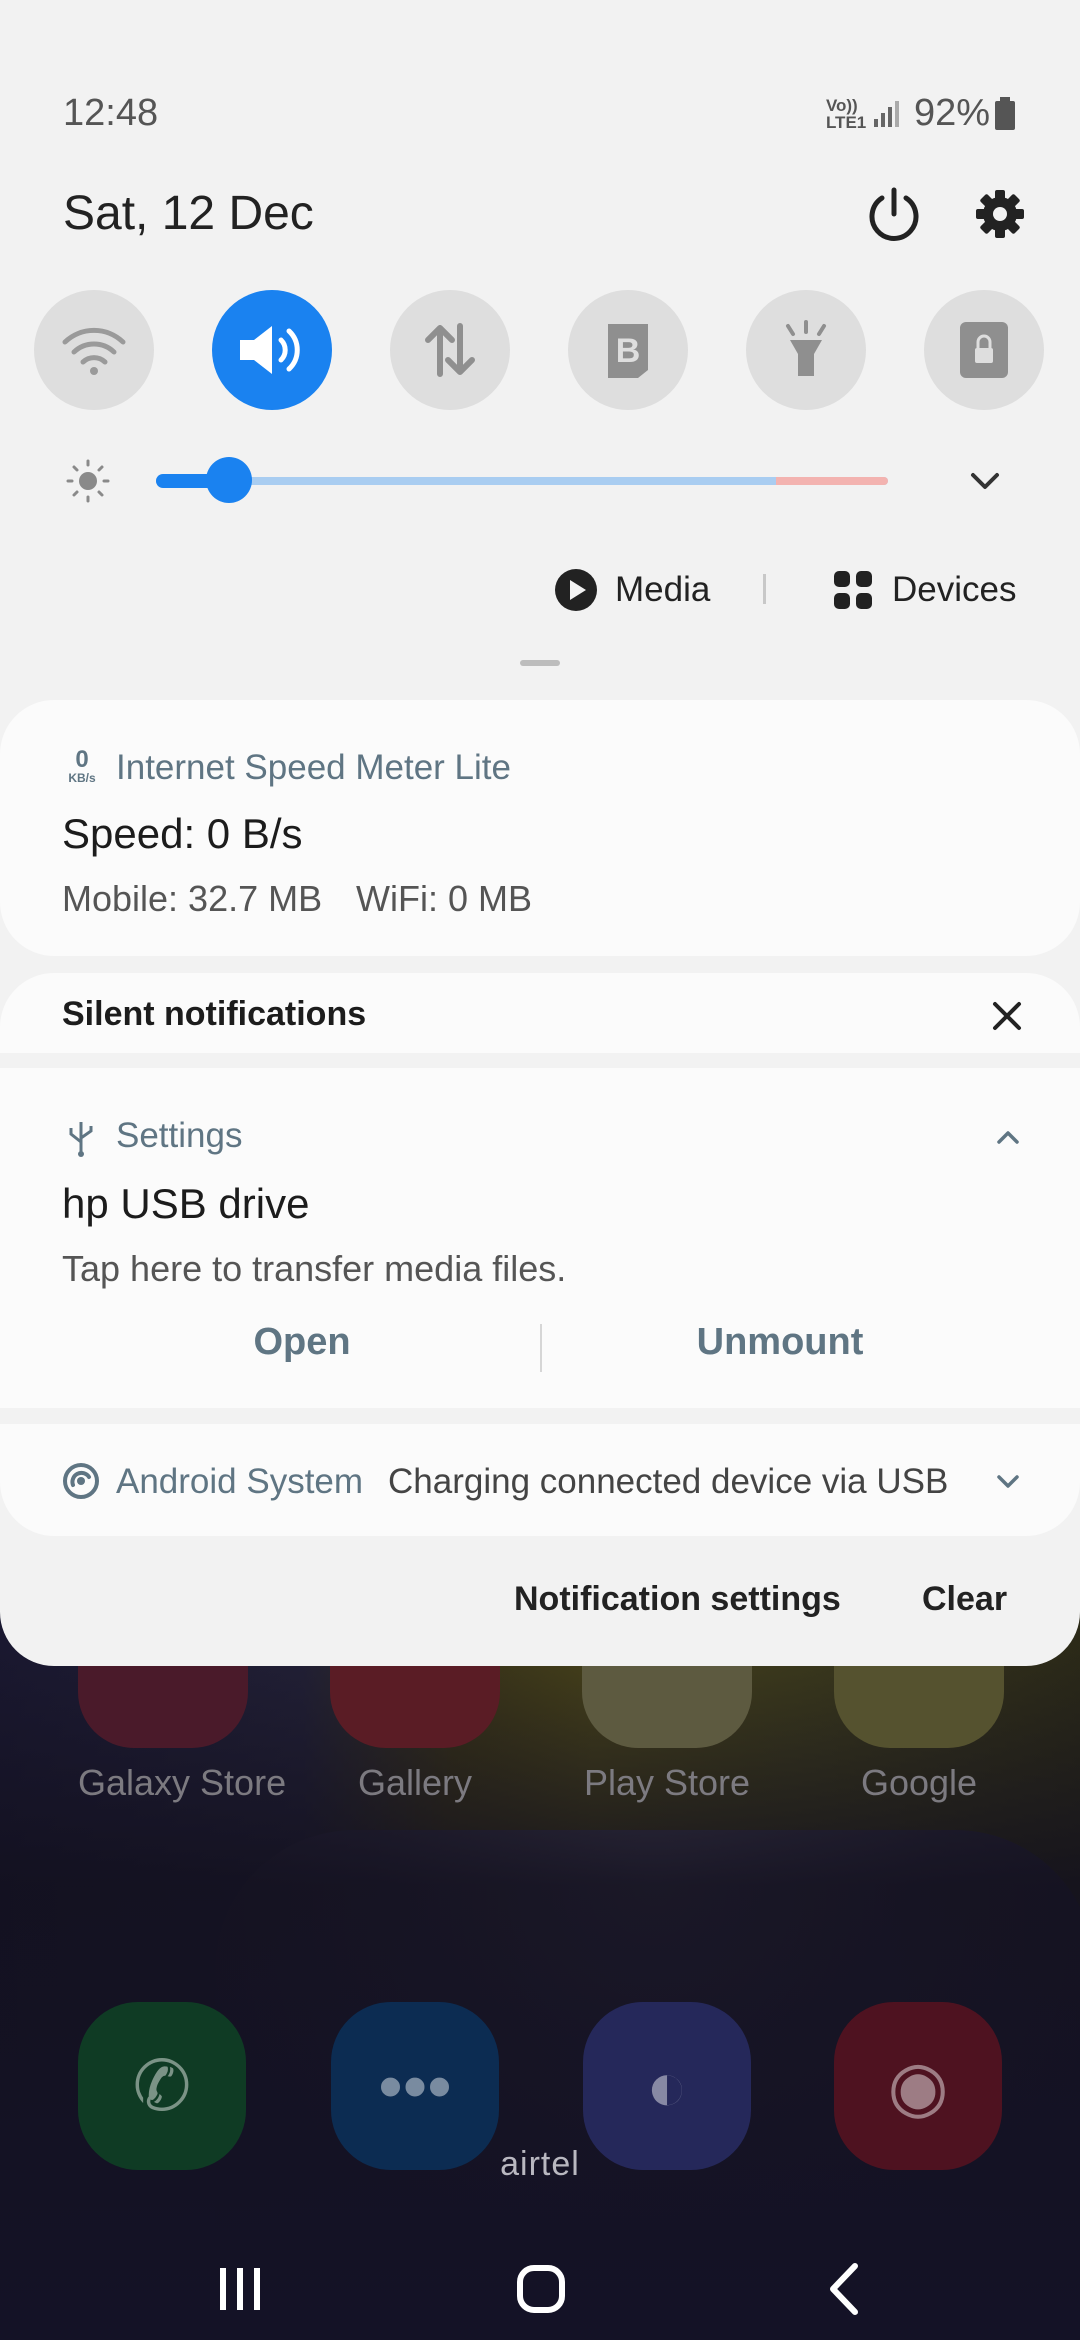  What do you see at coordinates (540, 2164) in the screenshot?
I see `carrier-label: airtel` at bounding box center [540, 2164].